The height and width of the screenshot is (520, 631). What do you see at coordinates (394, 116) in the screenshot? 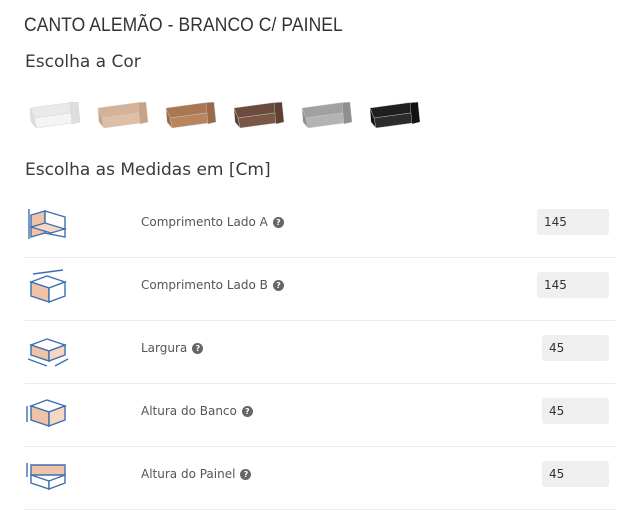
I see `swatch-preto` at bounding box center [394, 116].